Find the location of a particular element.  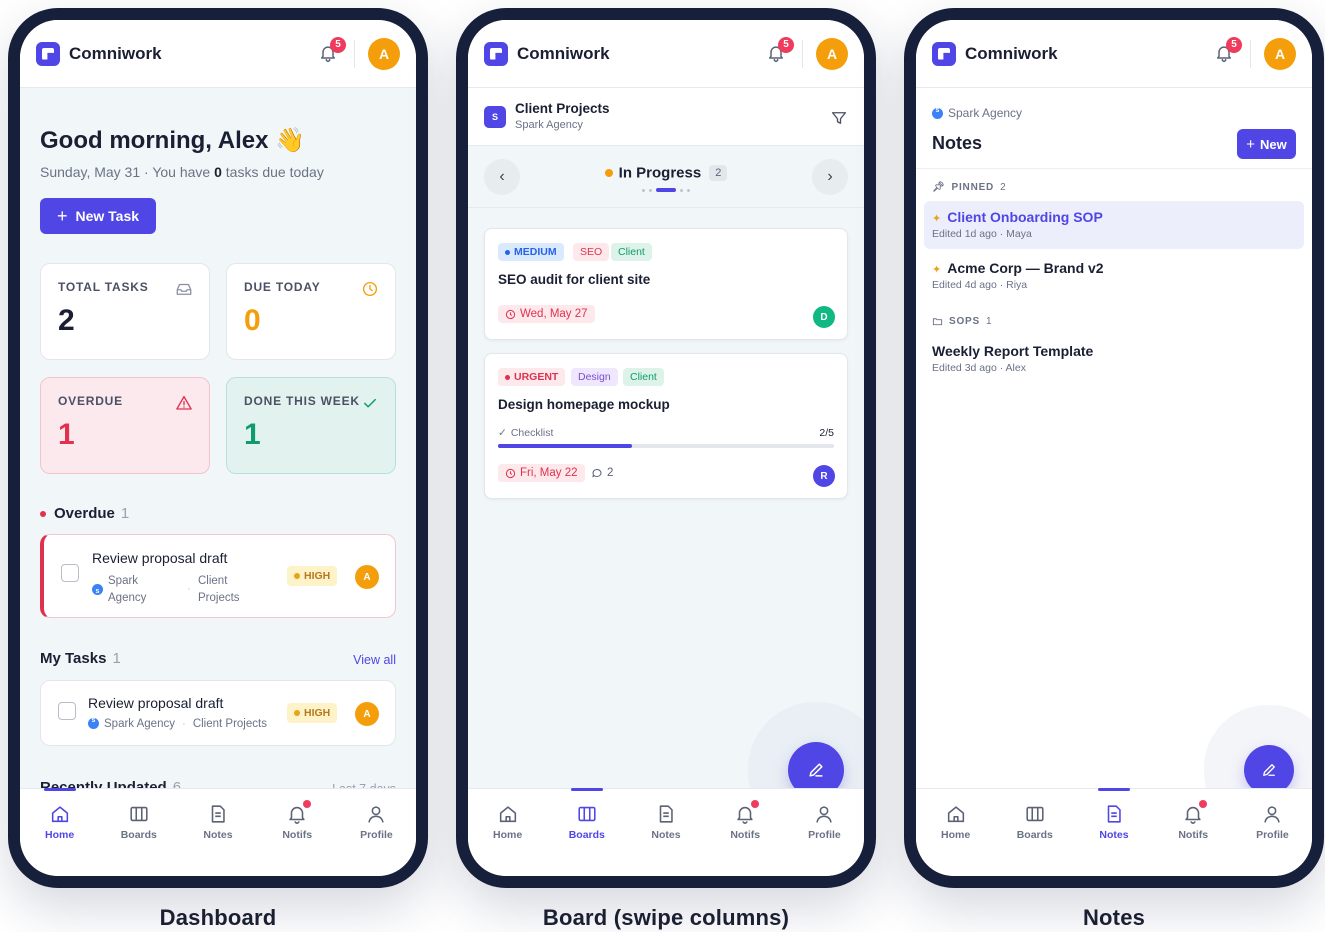

overdue-section-title: Overdue 1 is located at coordinates (84, 513).